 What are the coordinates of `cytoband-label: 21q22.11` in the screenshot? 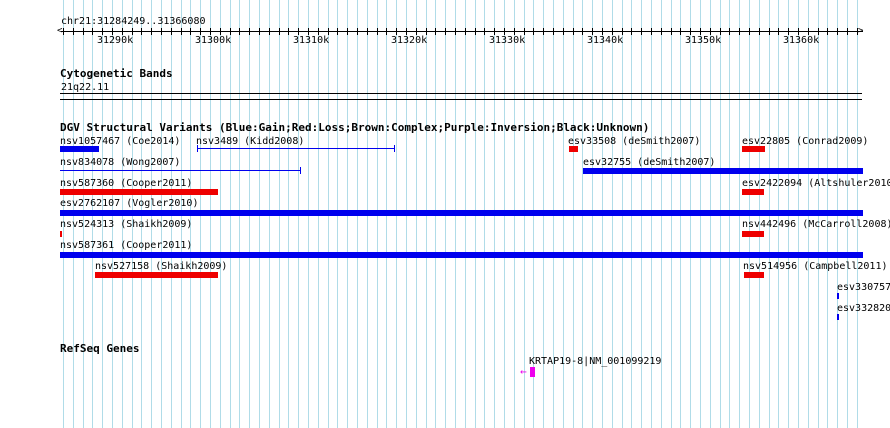 It's located at (85, 87).